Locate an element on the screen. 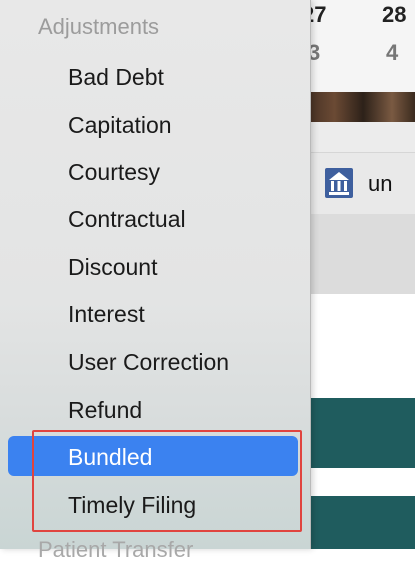  menu-item-label: Interest is located at coordinates (106, 314).